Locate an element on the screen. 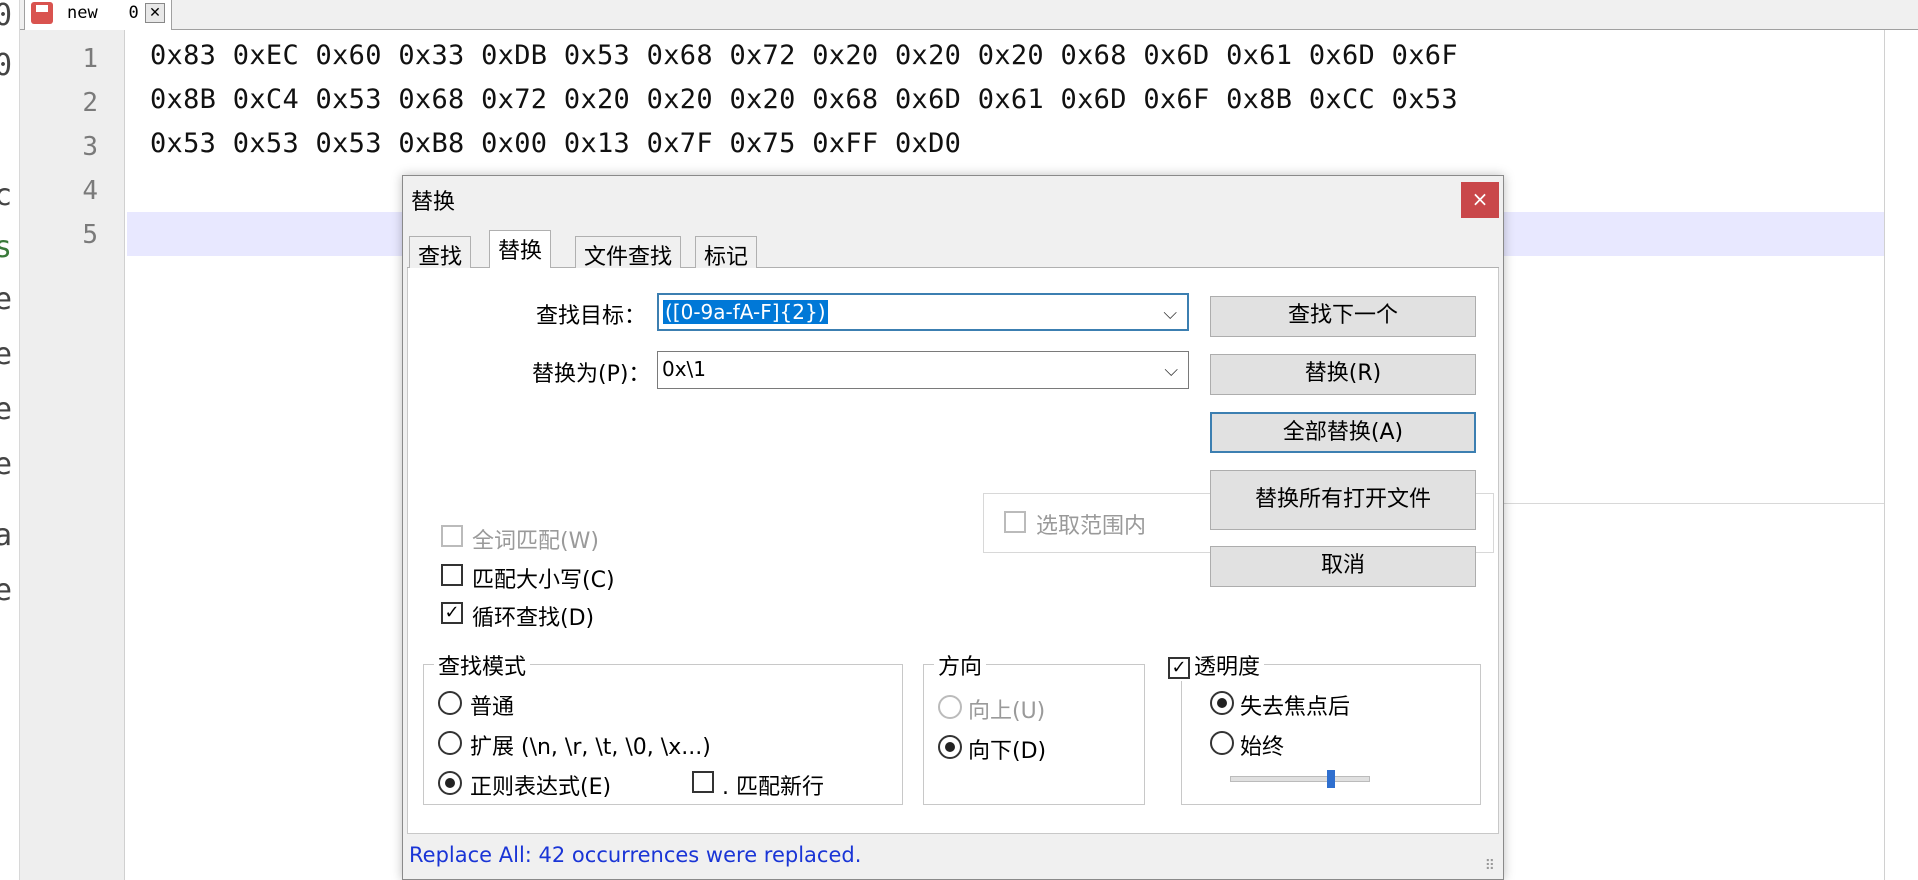  mode-extended-radio is located at coordinates (450, 743).